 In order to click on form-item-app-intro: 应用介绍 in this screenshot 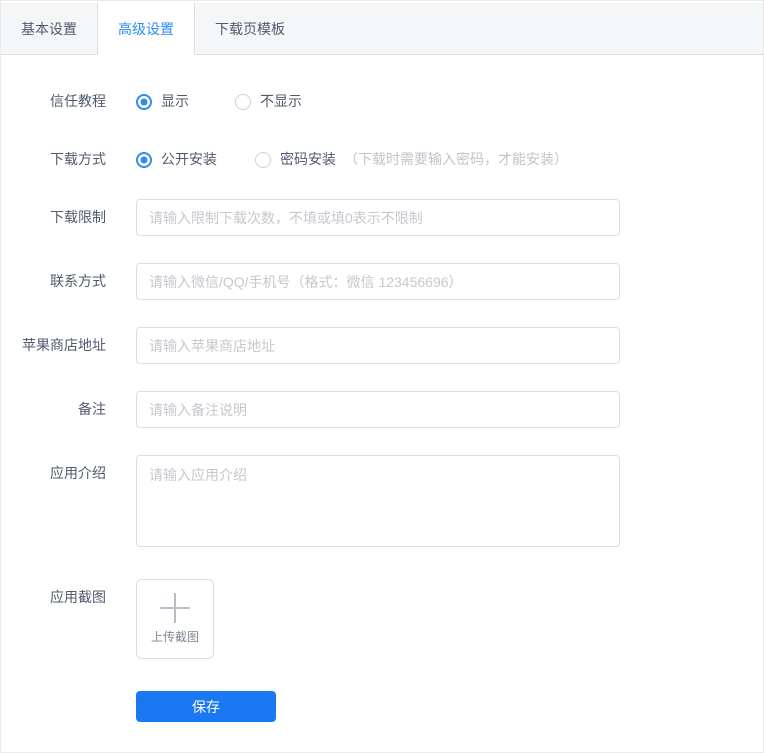, I will do `click(382, 501)`.